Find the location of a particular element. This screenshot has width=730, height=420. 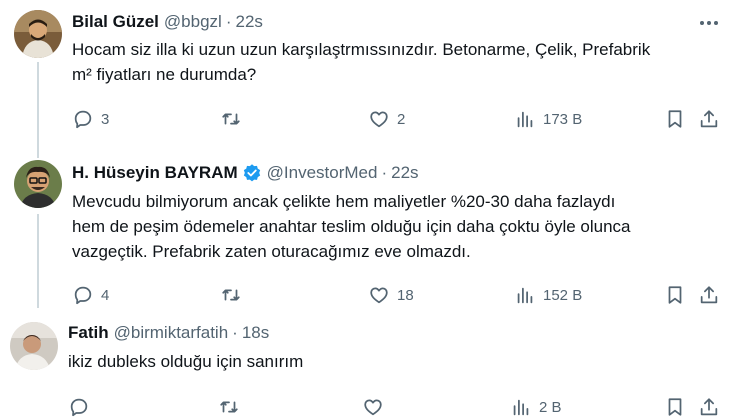

like-button is located at coordinates (376, 407).